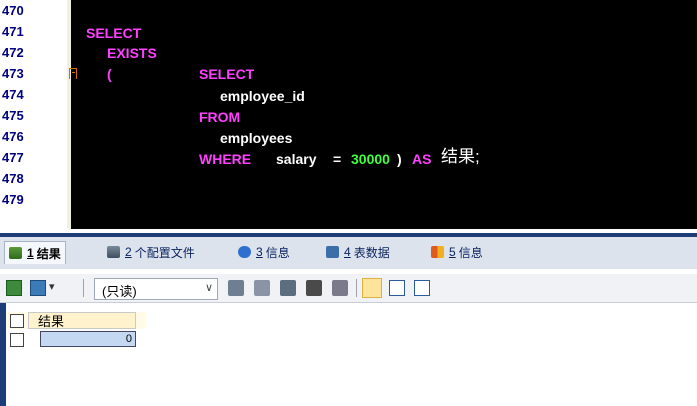 The height and width of the screenshot is (406, 697). What do you see at coordinates (38, 288) in the screenshot?
I see `result-view-icon` at bounding box center [38, 288].